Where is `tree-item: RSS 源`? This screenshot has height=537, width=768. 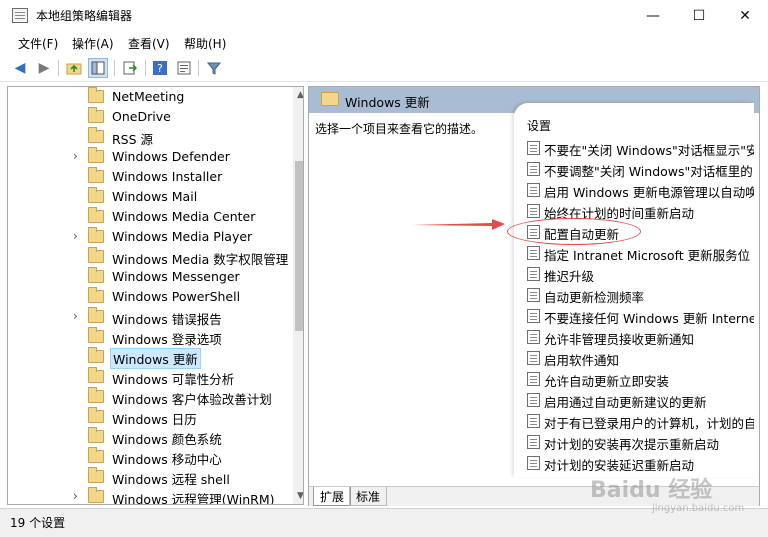 tree-item: RSS 源 is located at coordinates (148, 137).